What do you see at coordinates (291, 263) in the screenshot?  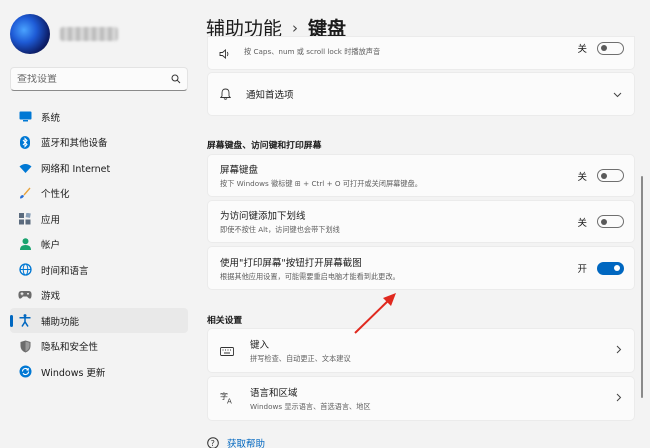 I see `print-screen-label: 使用"打印屏幕"按钮打开屏幕截图` at bounding box center [291, 263].